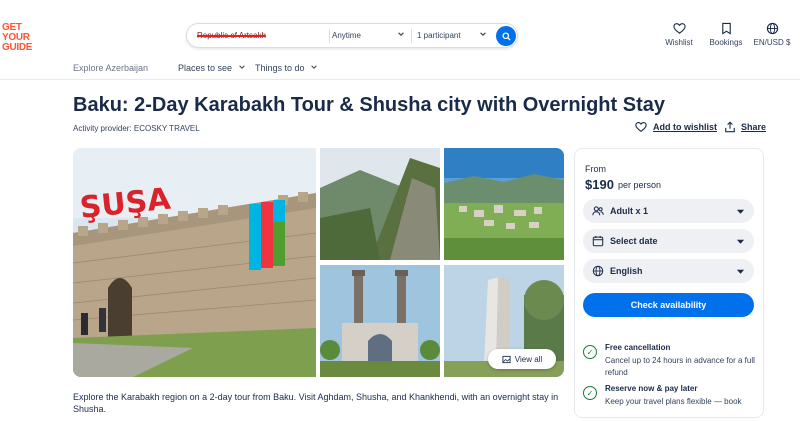  What do you see at coordinates (598, 211) in the screenshot?
I see `users-icon` at bounding box center [598, 211].